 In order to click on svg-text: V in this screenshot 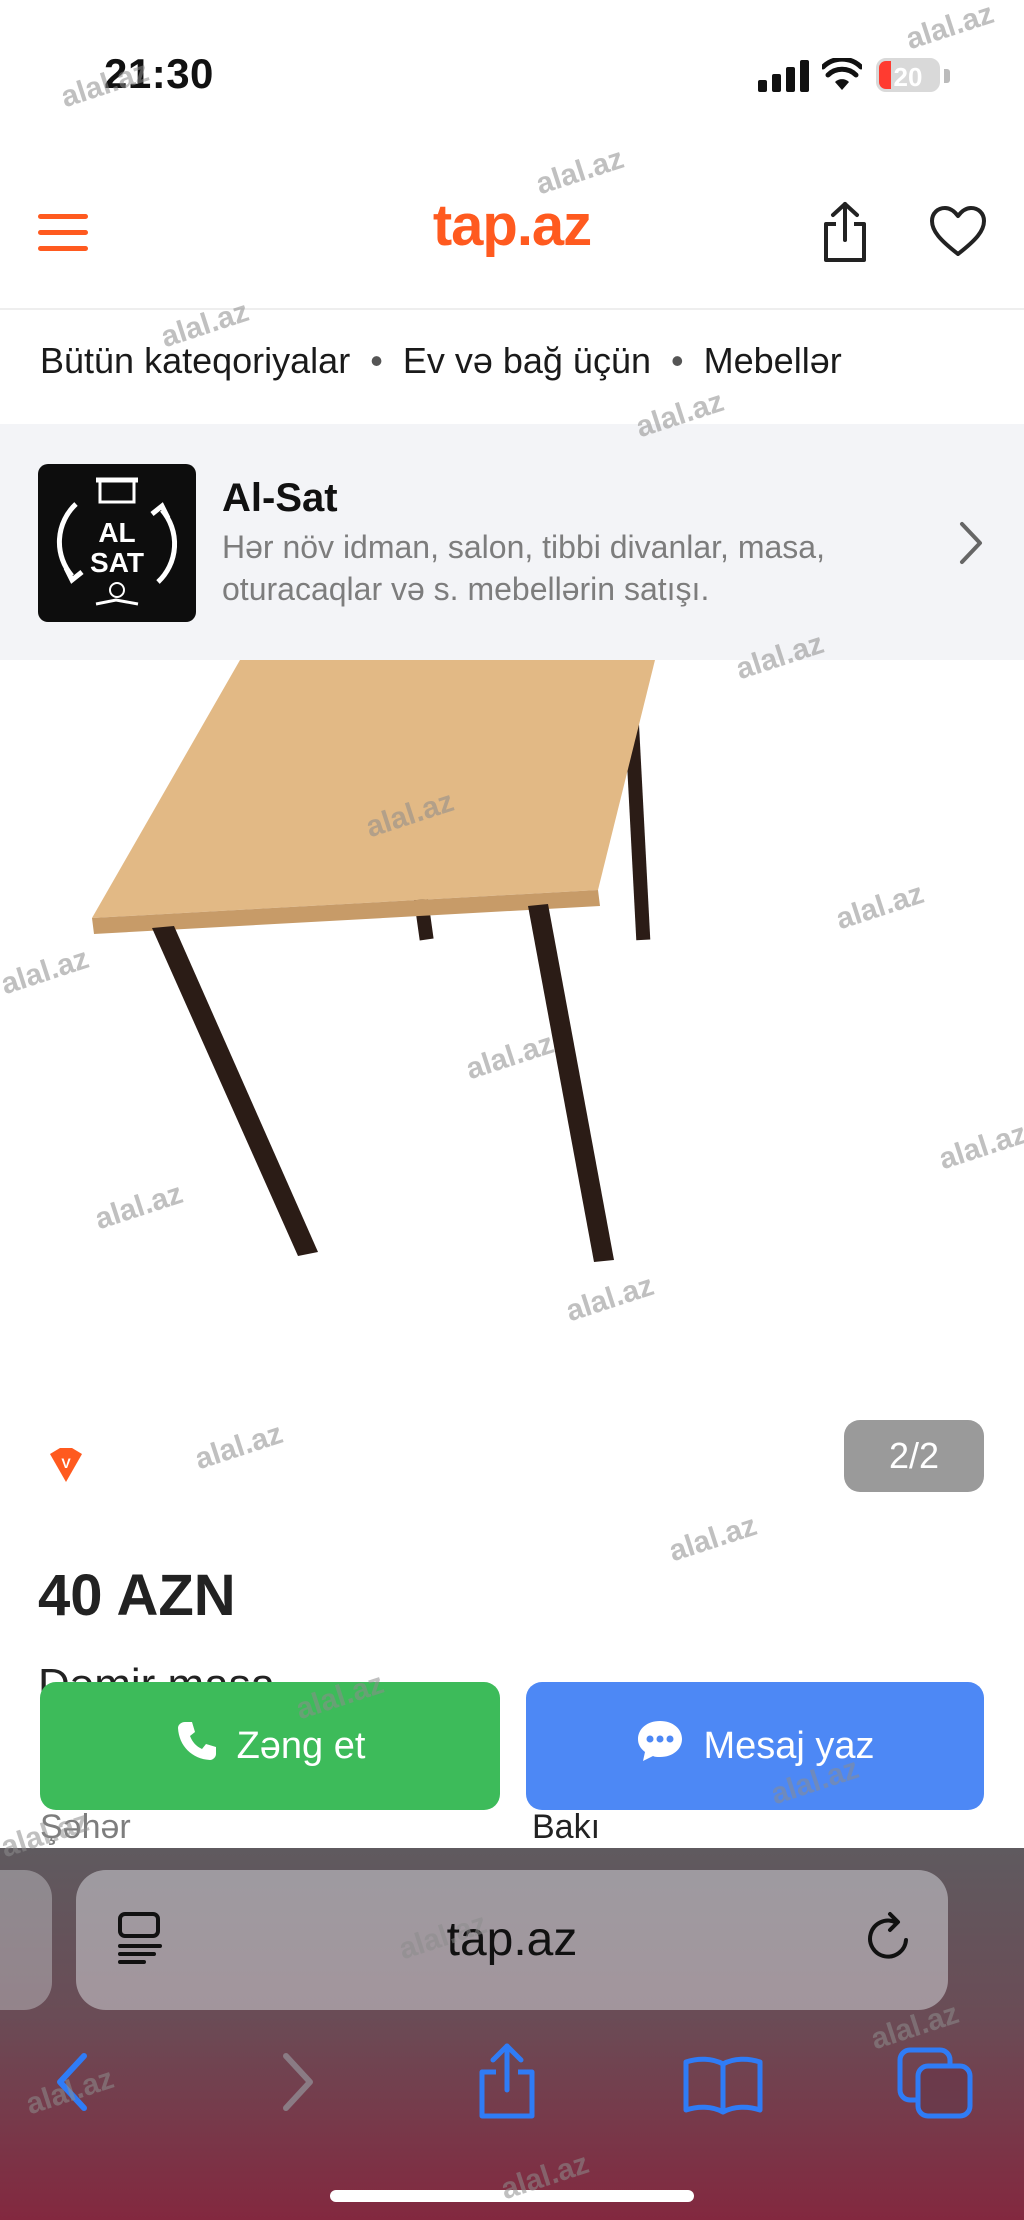, I will do `click(66, 1463)`.